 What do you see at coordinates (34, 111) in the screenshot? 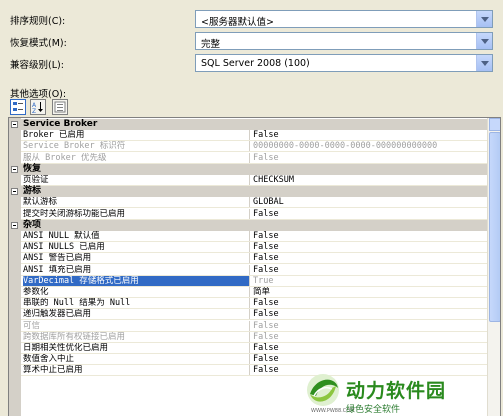
I see `svg-text: Z` at bounding box center [34, 111].